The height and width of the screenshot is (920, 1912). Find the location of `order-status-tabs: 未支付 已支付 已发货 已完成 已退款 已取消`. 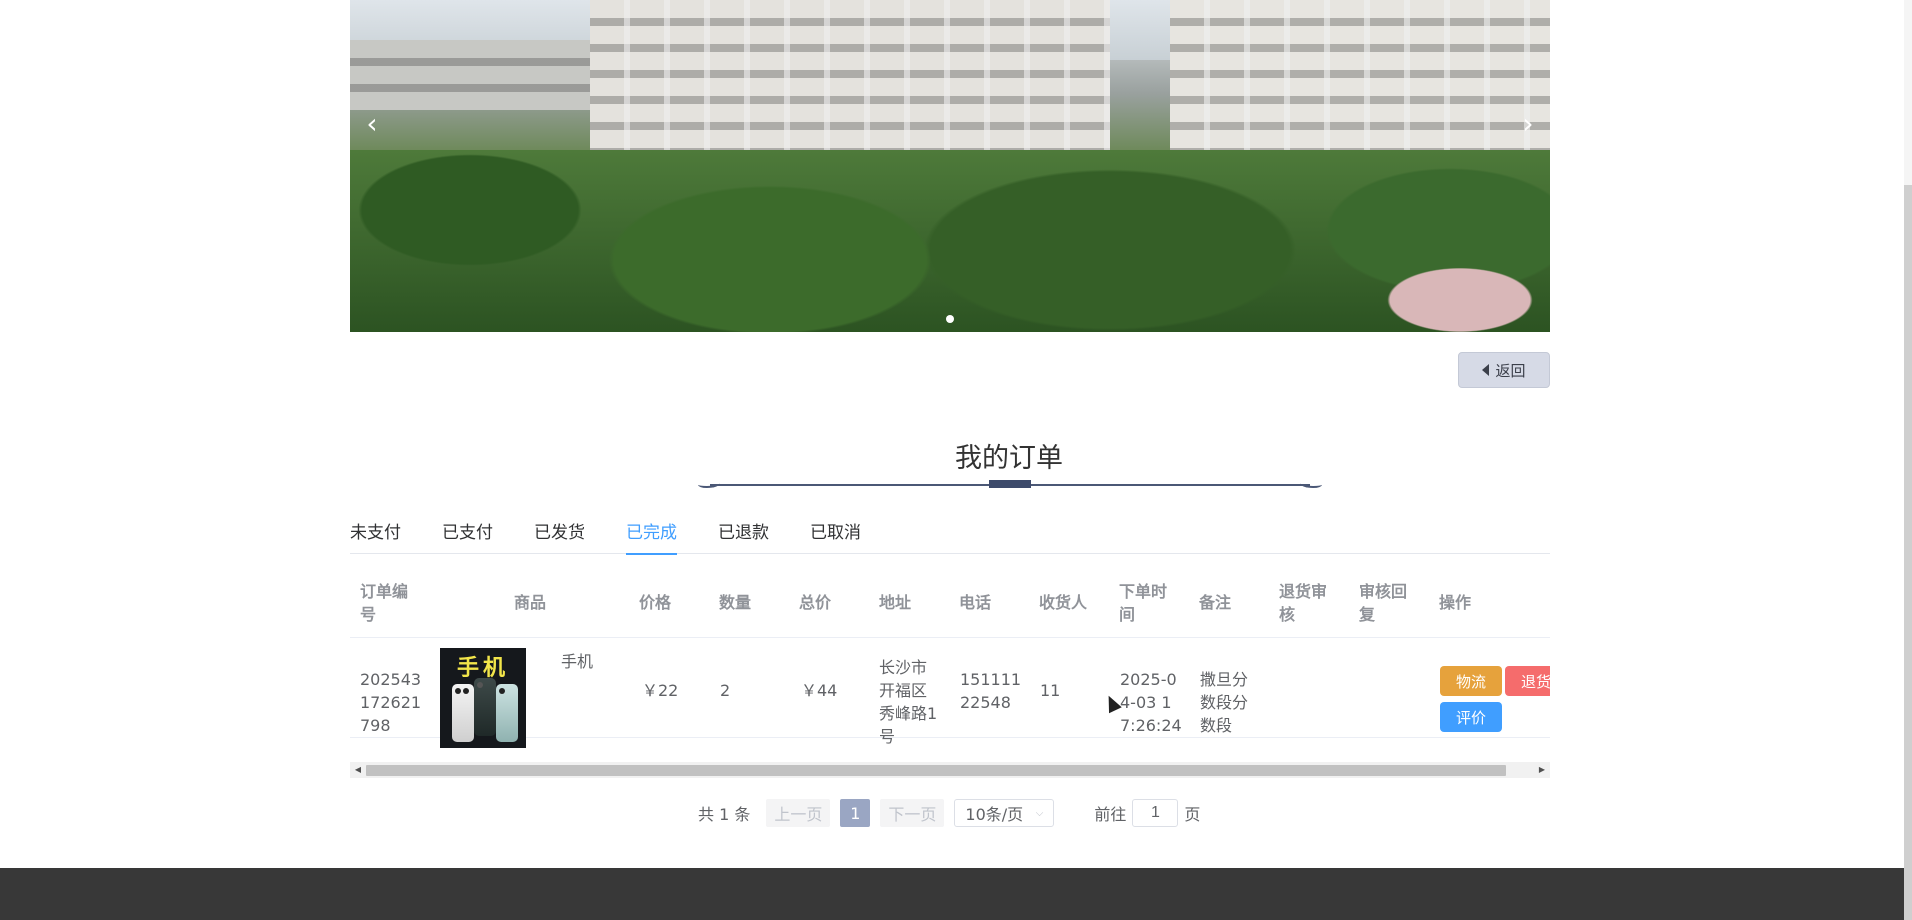

order-status-tabs: 未支付 已支付 已发货 已完成 已退款 已取消 is located at coordinates (950, 537).